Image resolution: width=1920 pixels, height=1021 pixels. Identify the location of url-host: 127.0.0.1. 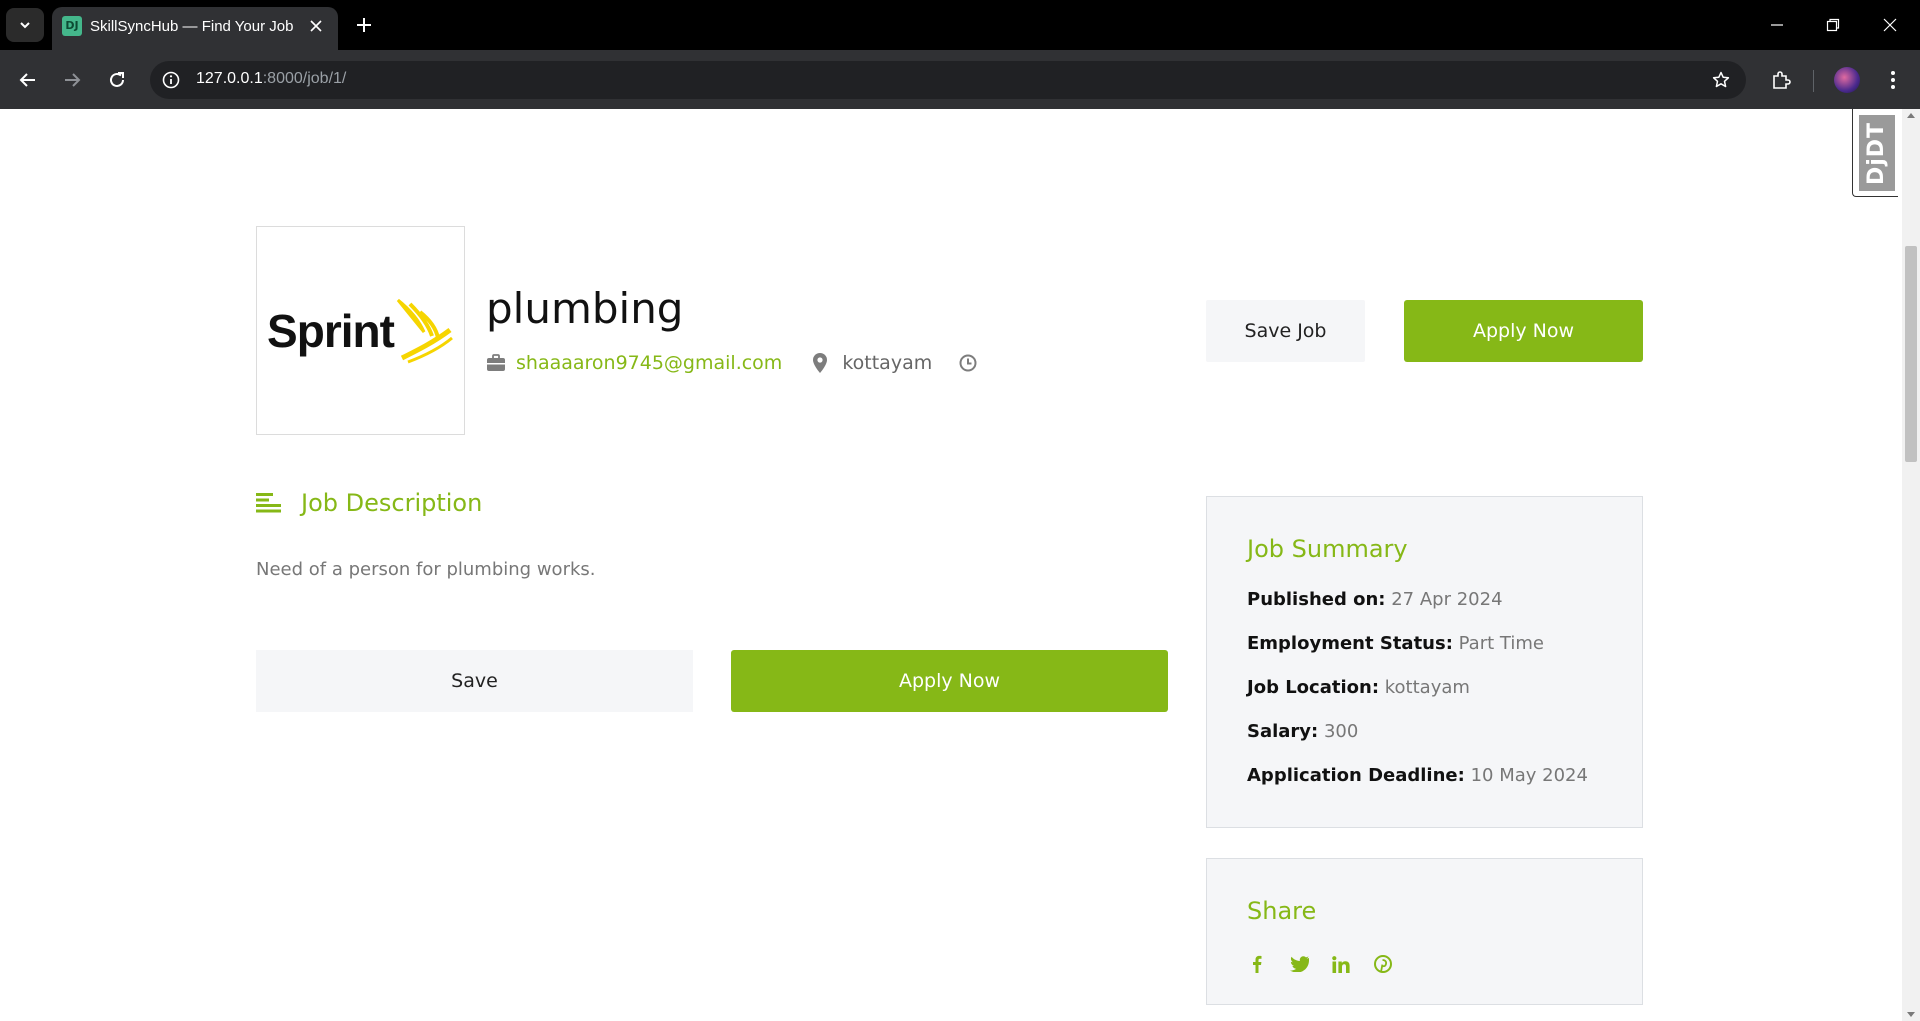
(229, 78).